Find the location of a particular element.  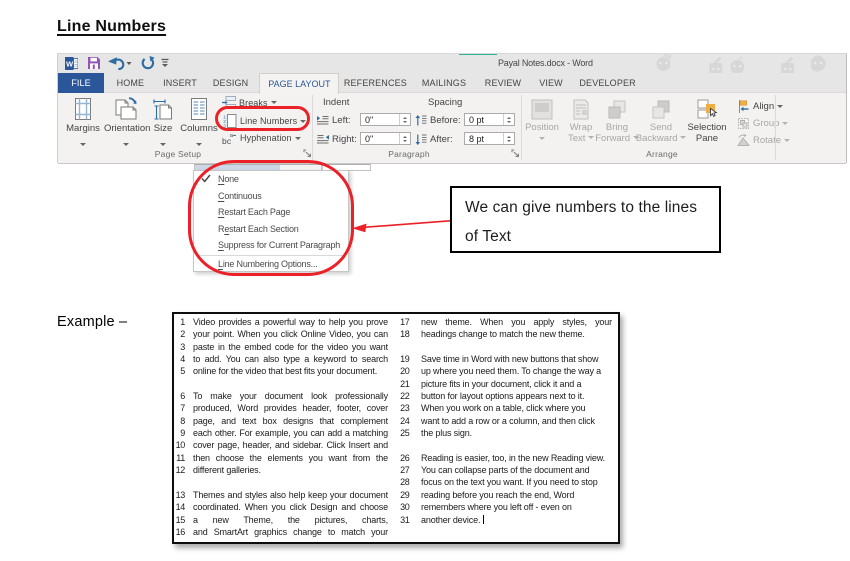

line-number: 21 is located at coordinates (405, 383).